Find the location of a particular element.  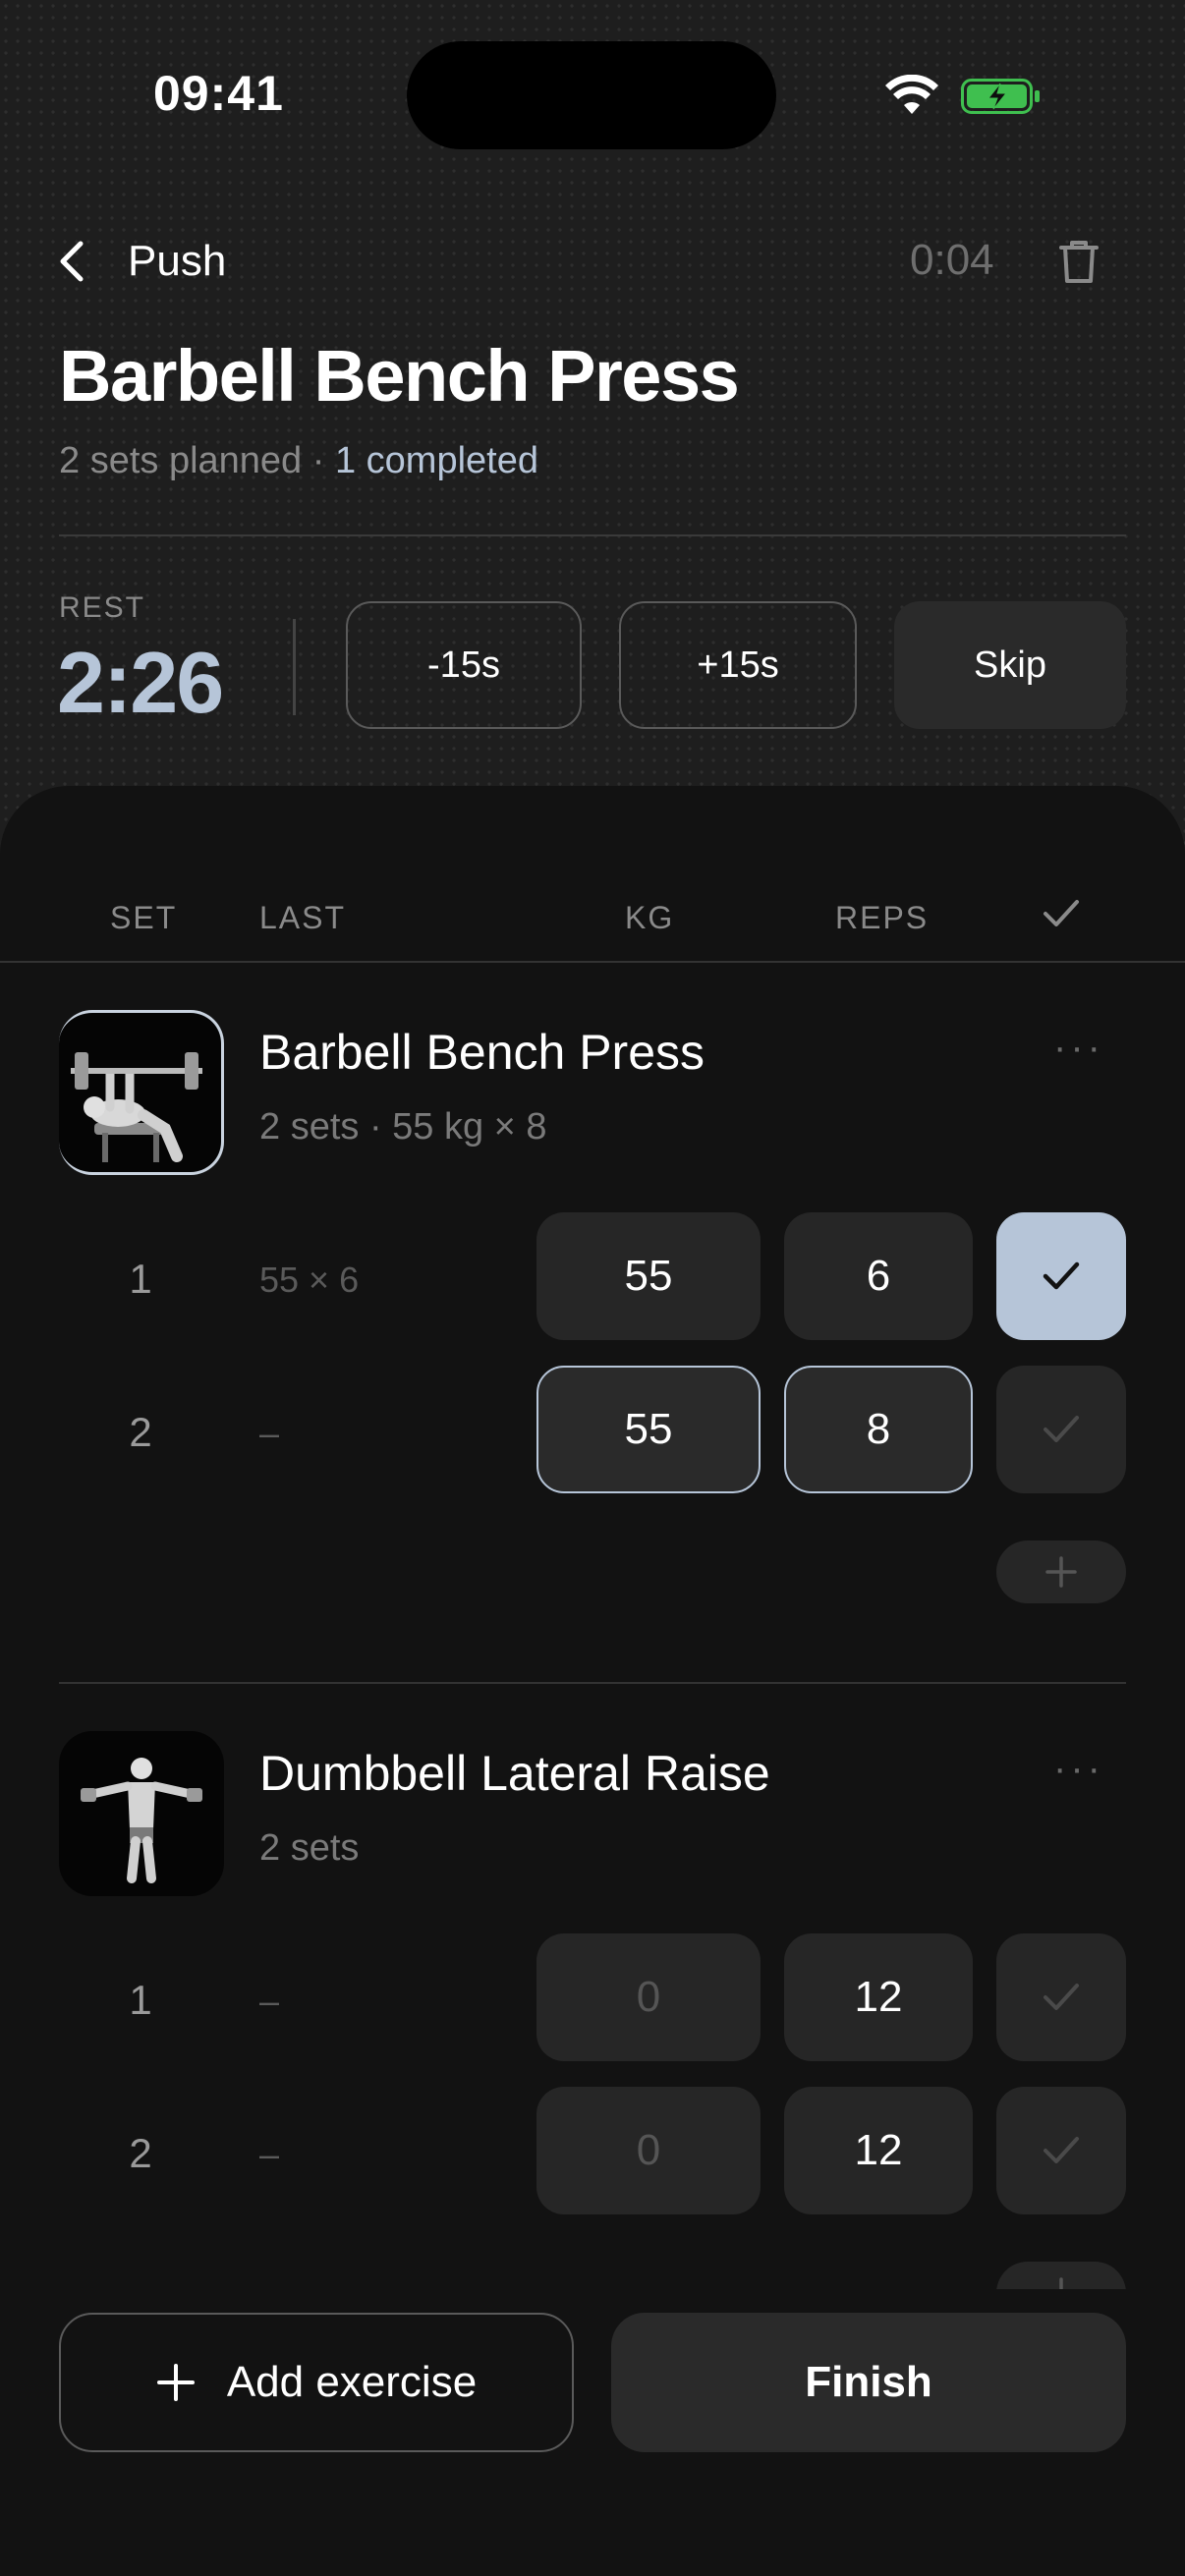

column-header-set: SET is located at coordinates (144, 917).